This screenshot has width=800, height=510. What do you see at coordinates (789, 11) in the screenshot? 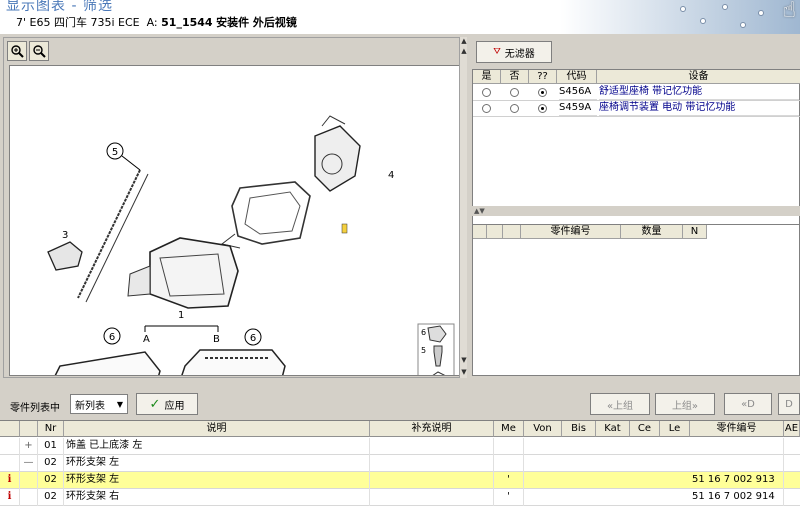
I see `hand-cursor-icon: ☝` at bounding box center [789, 11].